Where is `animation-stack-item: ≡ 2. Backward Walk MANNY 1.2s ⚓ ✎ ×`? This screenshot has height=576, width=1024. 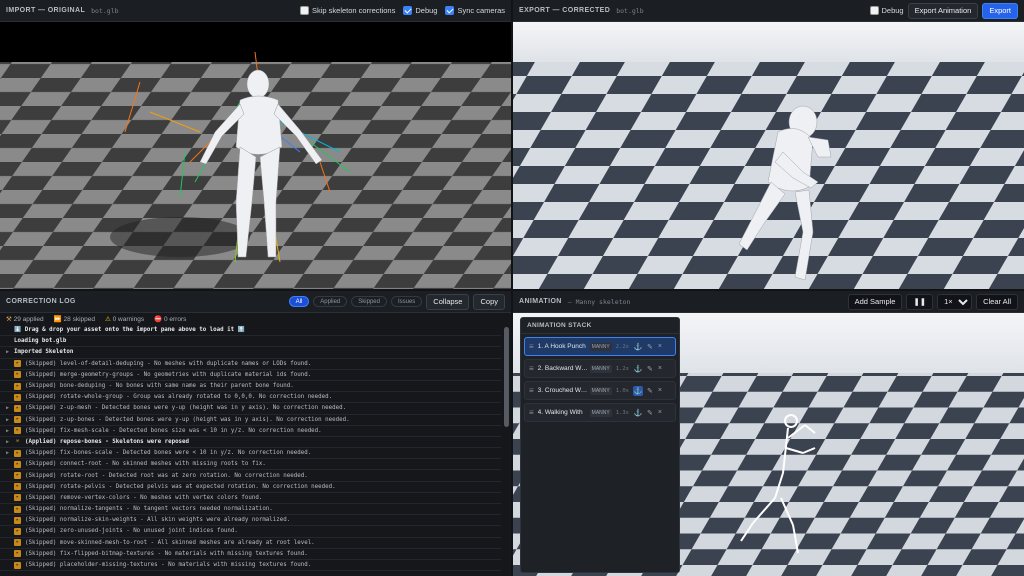 animation-stack-item: ≡ 2. Backward Walk MANNY 1.2s ⚓ ✎ × is located at coordinates (600, 368).